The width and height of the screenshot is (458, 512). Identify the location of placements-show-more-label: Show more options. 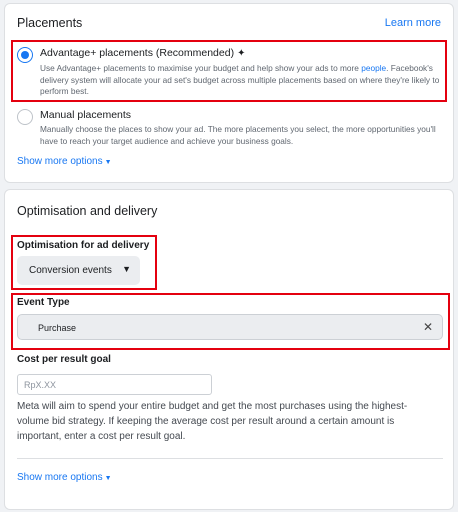
(60, 161).